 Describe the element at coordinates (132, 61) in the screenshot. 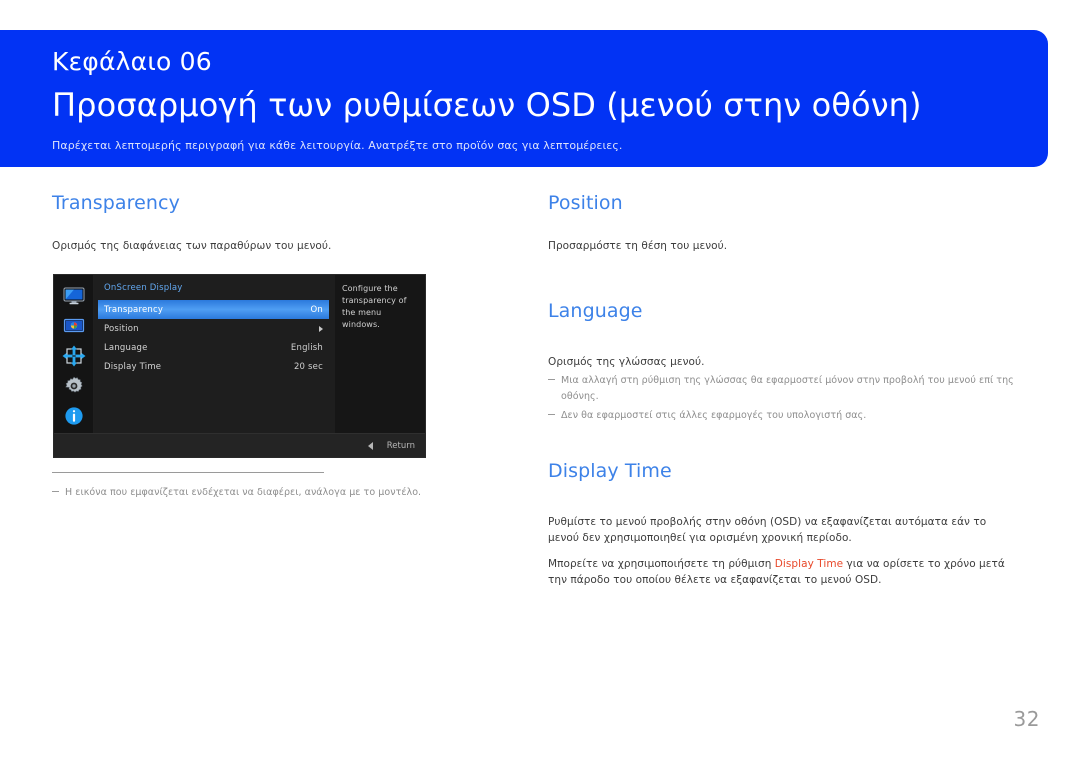

I see `chapter-label: Κεφάλαιο 06` at that location.